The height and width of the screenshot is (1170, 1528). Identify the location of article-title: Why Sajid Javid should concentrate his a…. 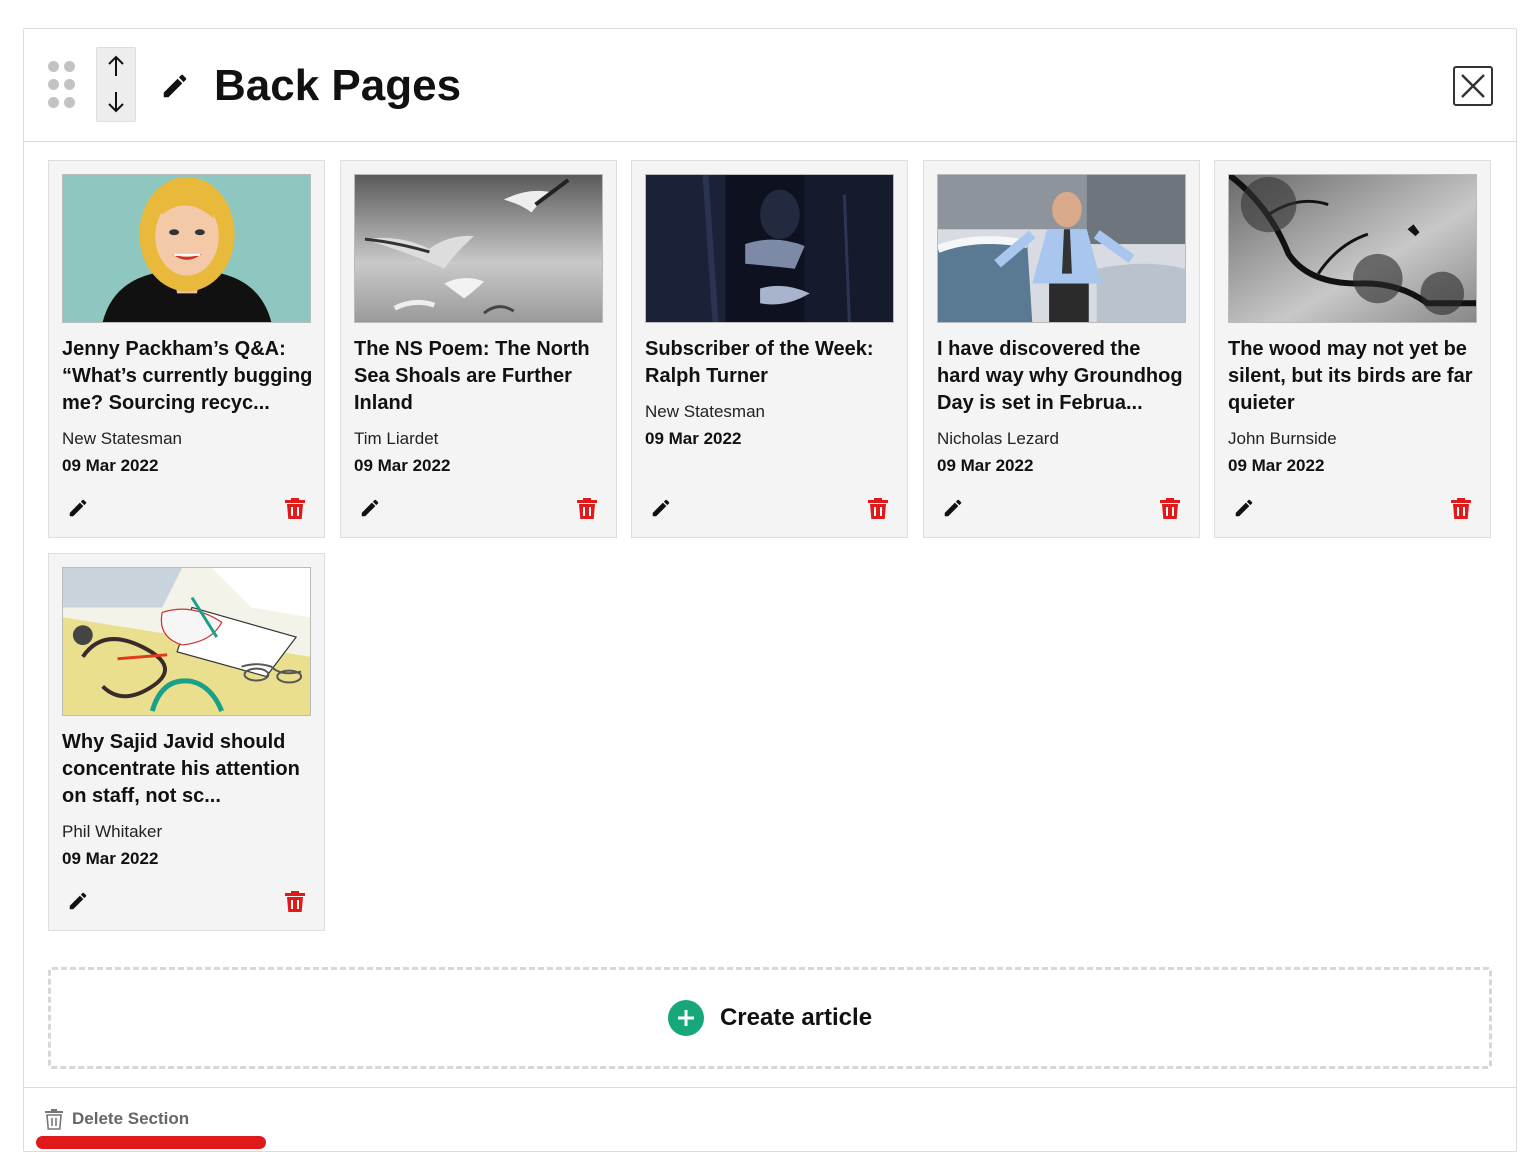
(181, 769).